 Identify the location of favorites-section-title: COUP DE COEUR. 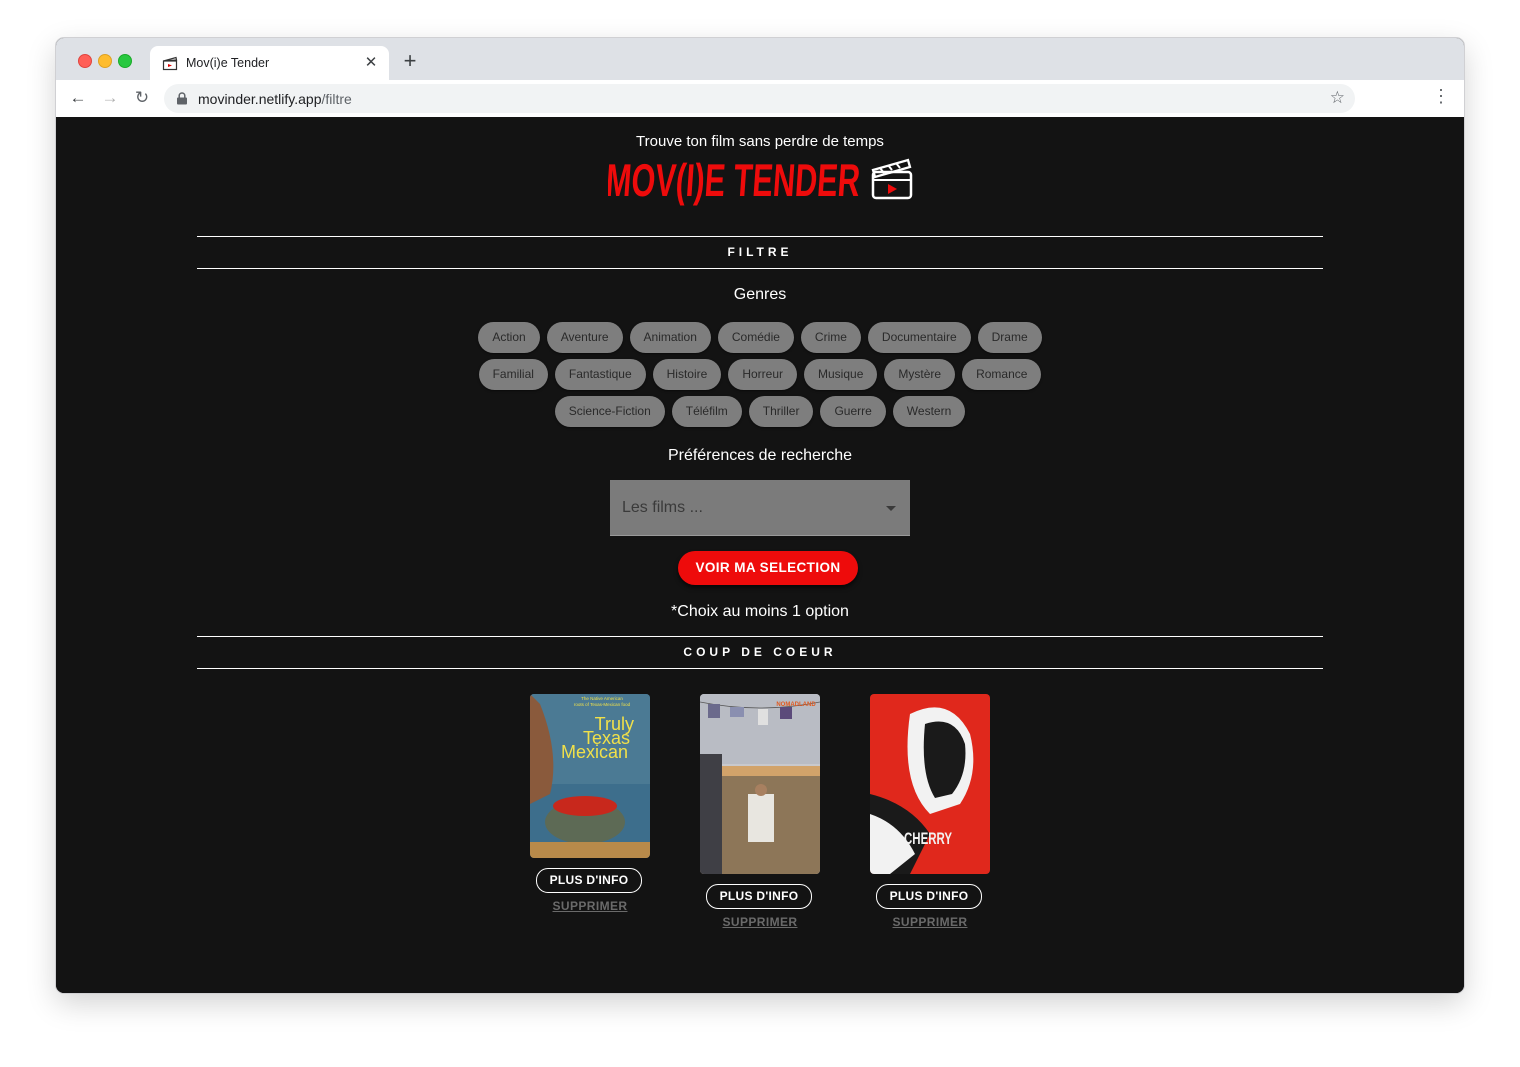
(760, 652).